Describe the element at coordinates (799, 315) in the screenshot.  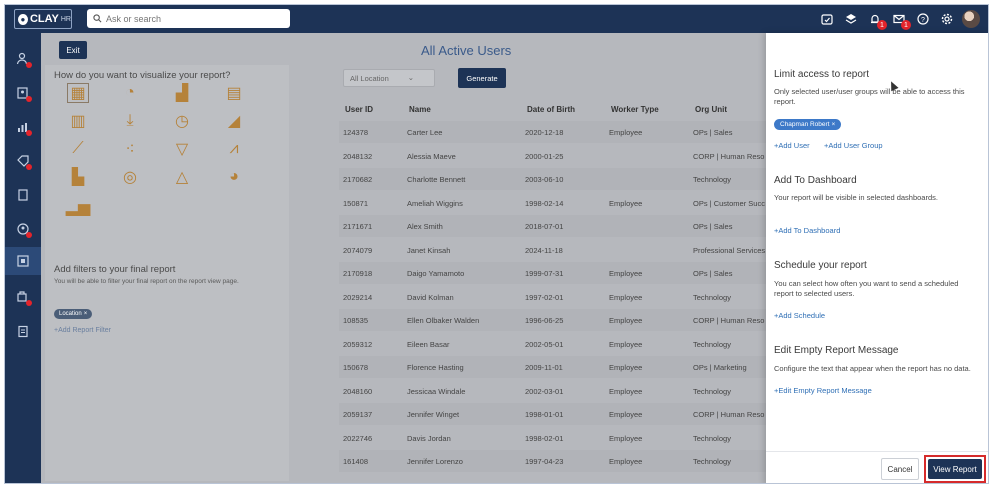
I see `add-schedule-link: +Add Schedule` at that location.